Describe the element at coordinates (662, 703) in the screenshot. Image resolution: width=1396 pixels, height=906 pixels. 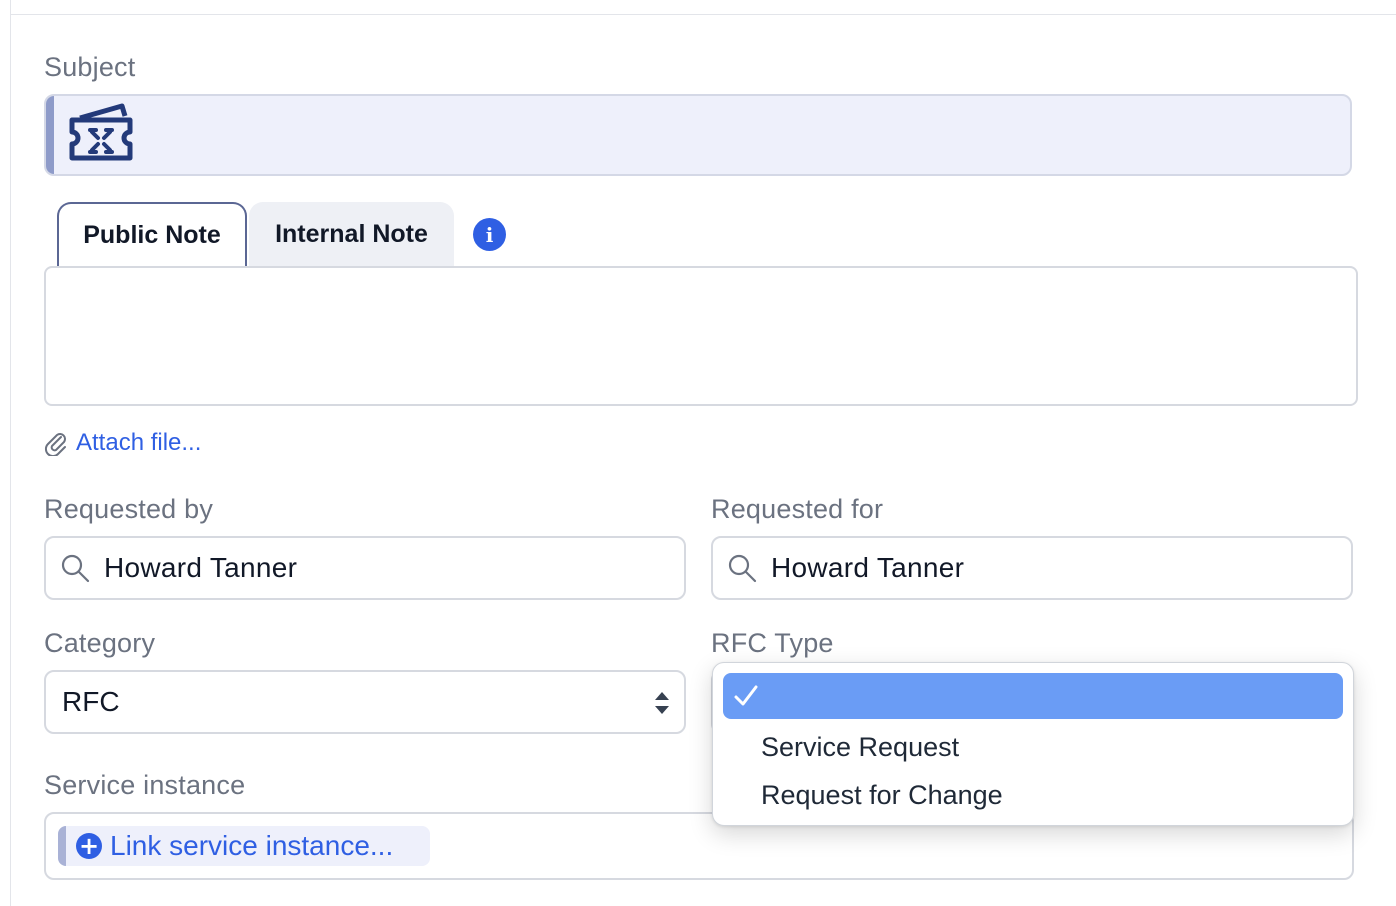
I see `updown-arrows-icon` at that location.